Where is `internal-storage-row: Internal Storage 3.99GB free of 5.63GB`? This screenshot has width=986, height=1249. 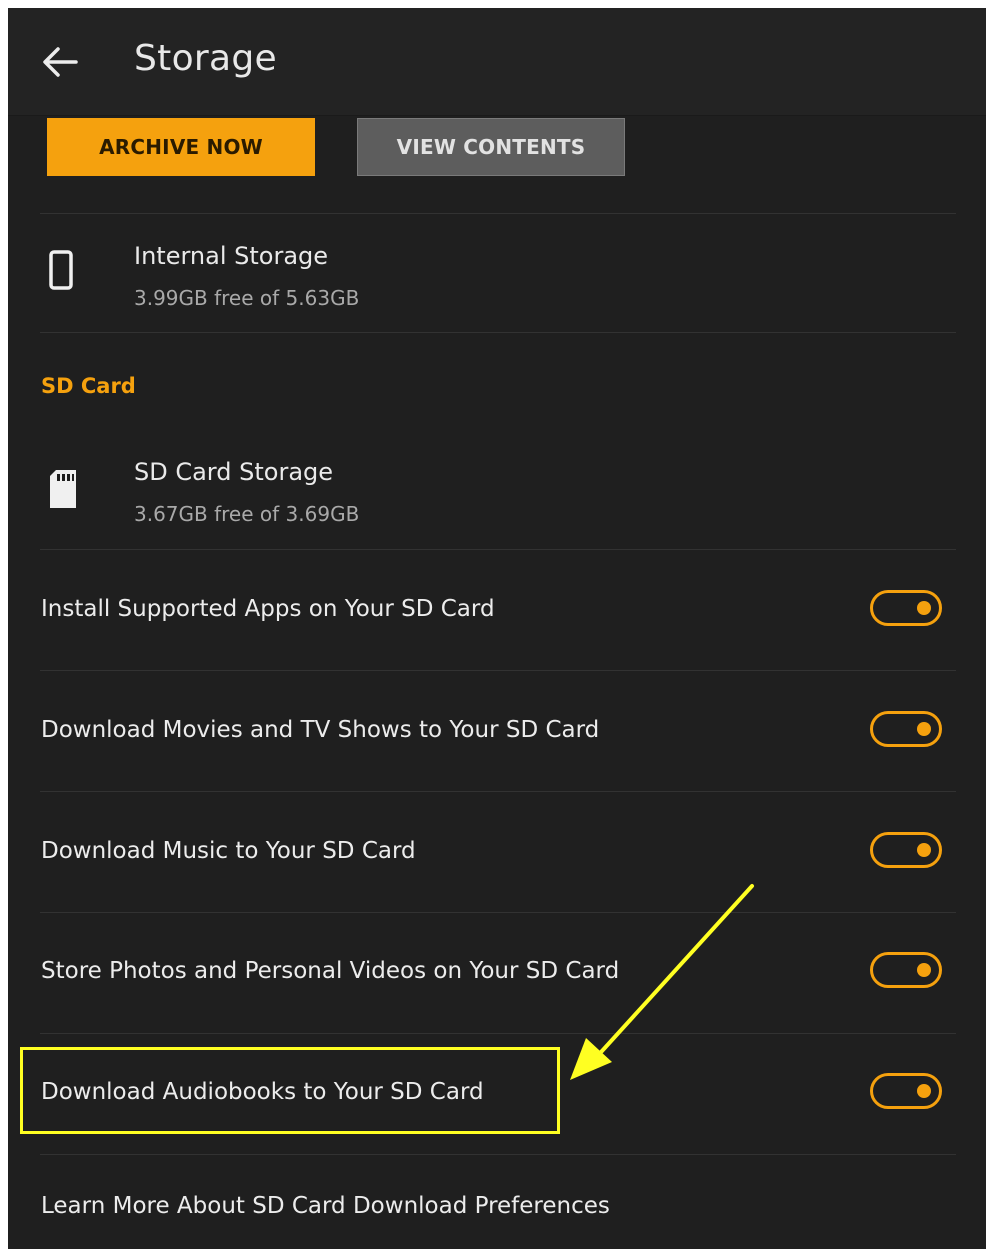 internal-storage-row: Internal Storage 3.99GB free of 5.63GB is located at coordinates (497, 273).